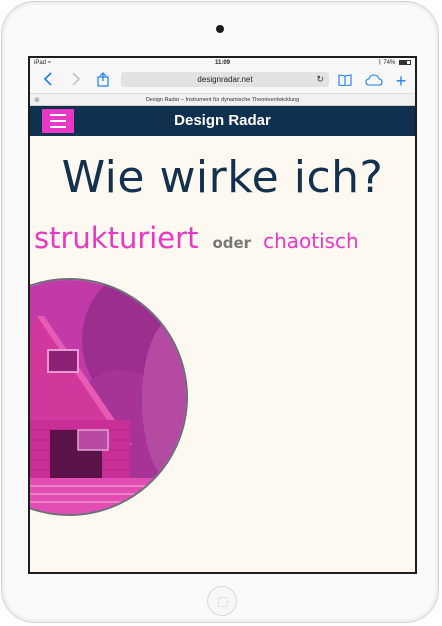 The height and width of the screenshot is (626, 442). Describe the element at coordinates (116, 238) in the screenshot. I see `option-strukturiert: strukturiert` at that location.